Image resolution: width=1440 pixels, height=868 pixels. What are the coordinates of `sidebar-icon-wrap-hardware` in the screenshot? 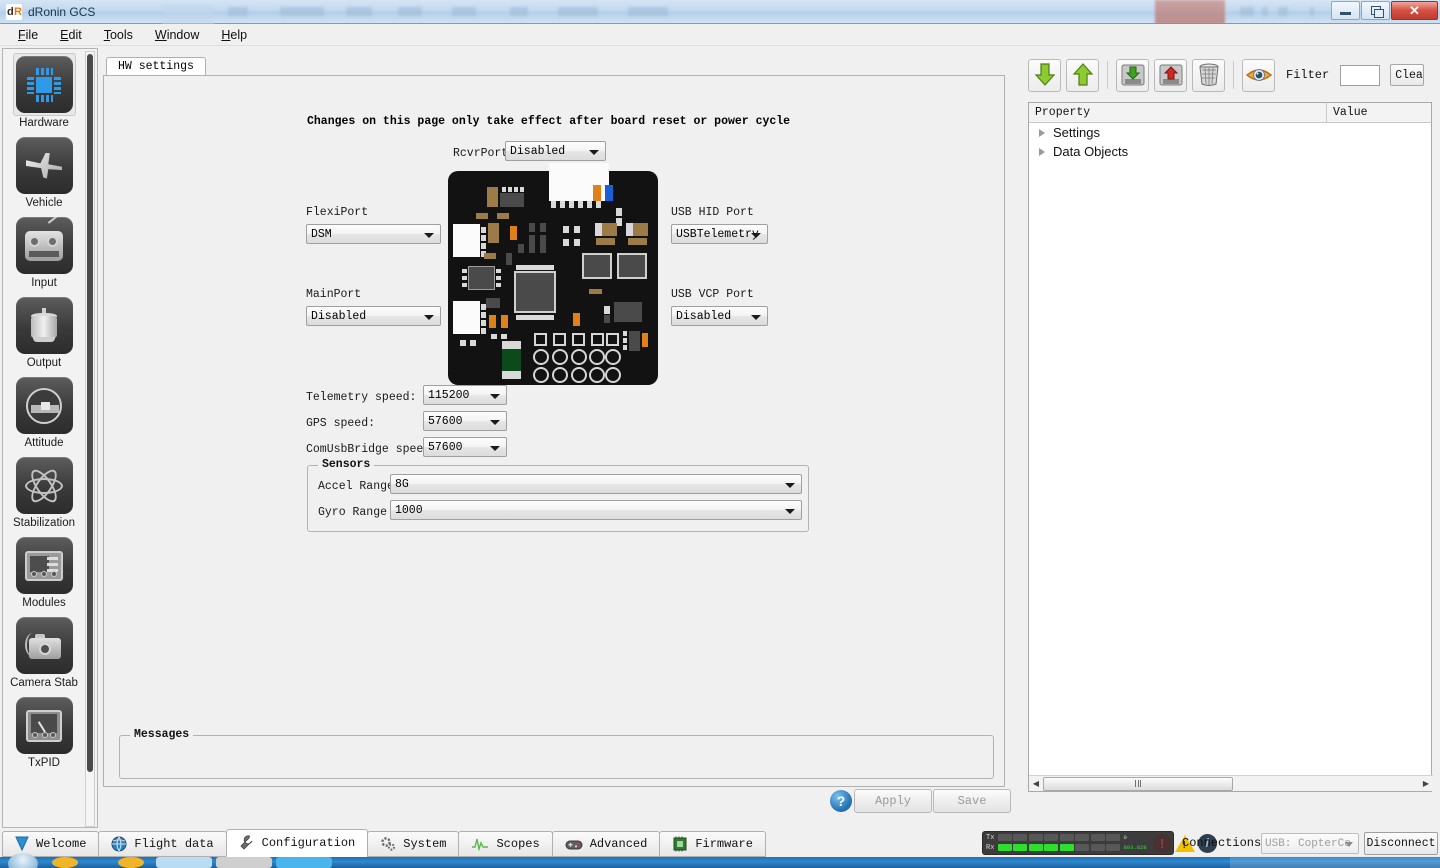 It's located at (44, 84).